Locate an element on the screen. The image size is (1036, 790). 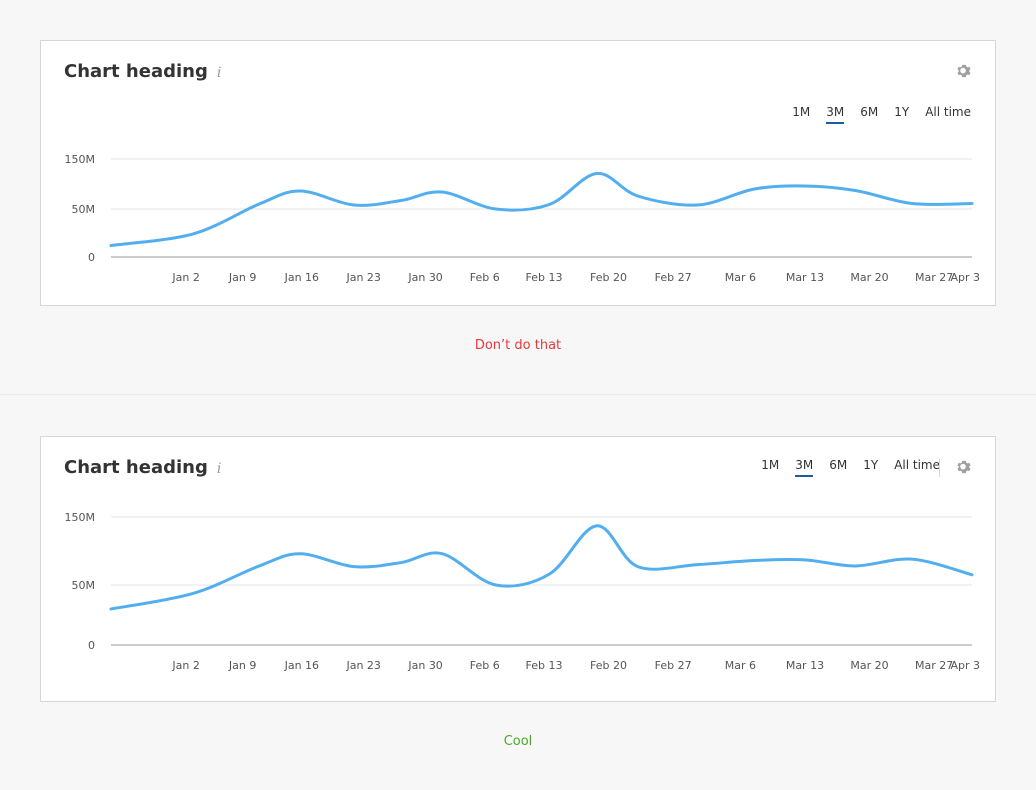
caption-good: Cool is located at coordinates (518, 741).